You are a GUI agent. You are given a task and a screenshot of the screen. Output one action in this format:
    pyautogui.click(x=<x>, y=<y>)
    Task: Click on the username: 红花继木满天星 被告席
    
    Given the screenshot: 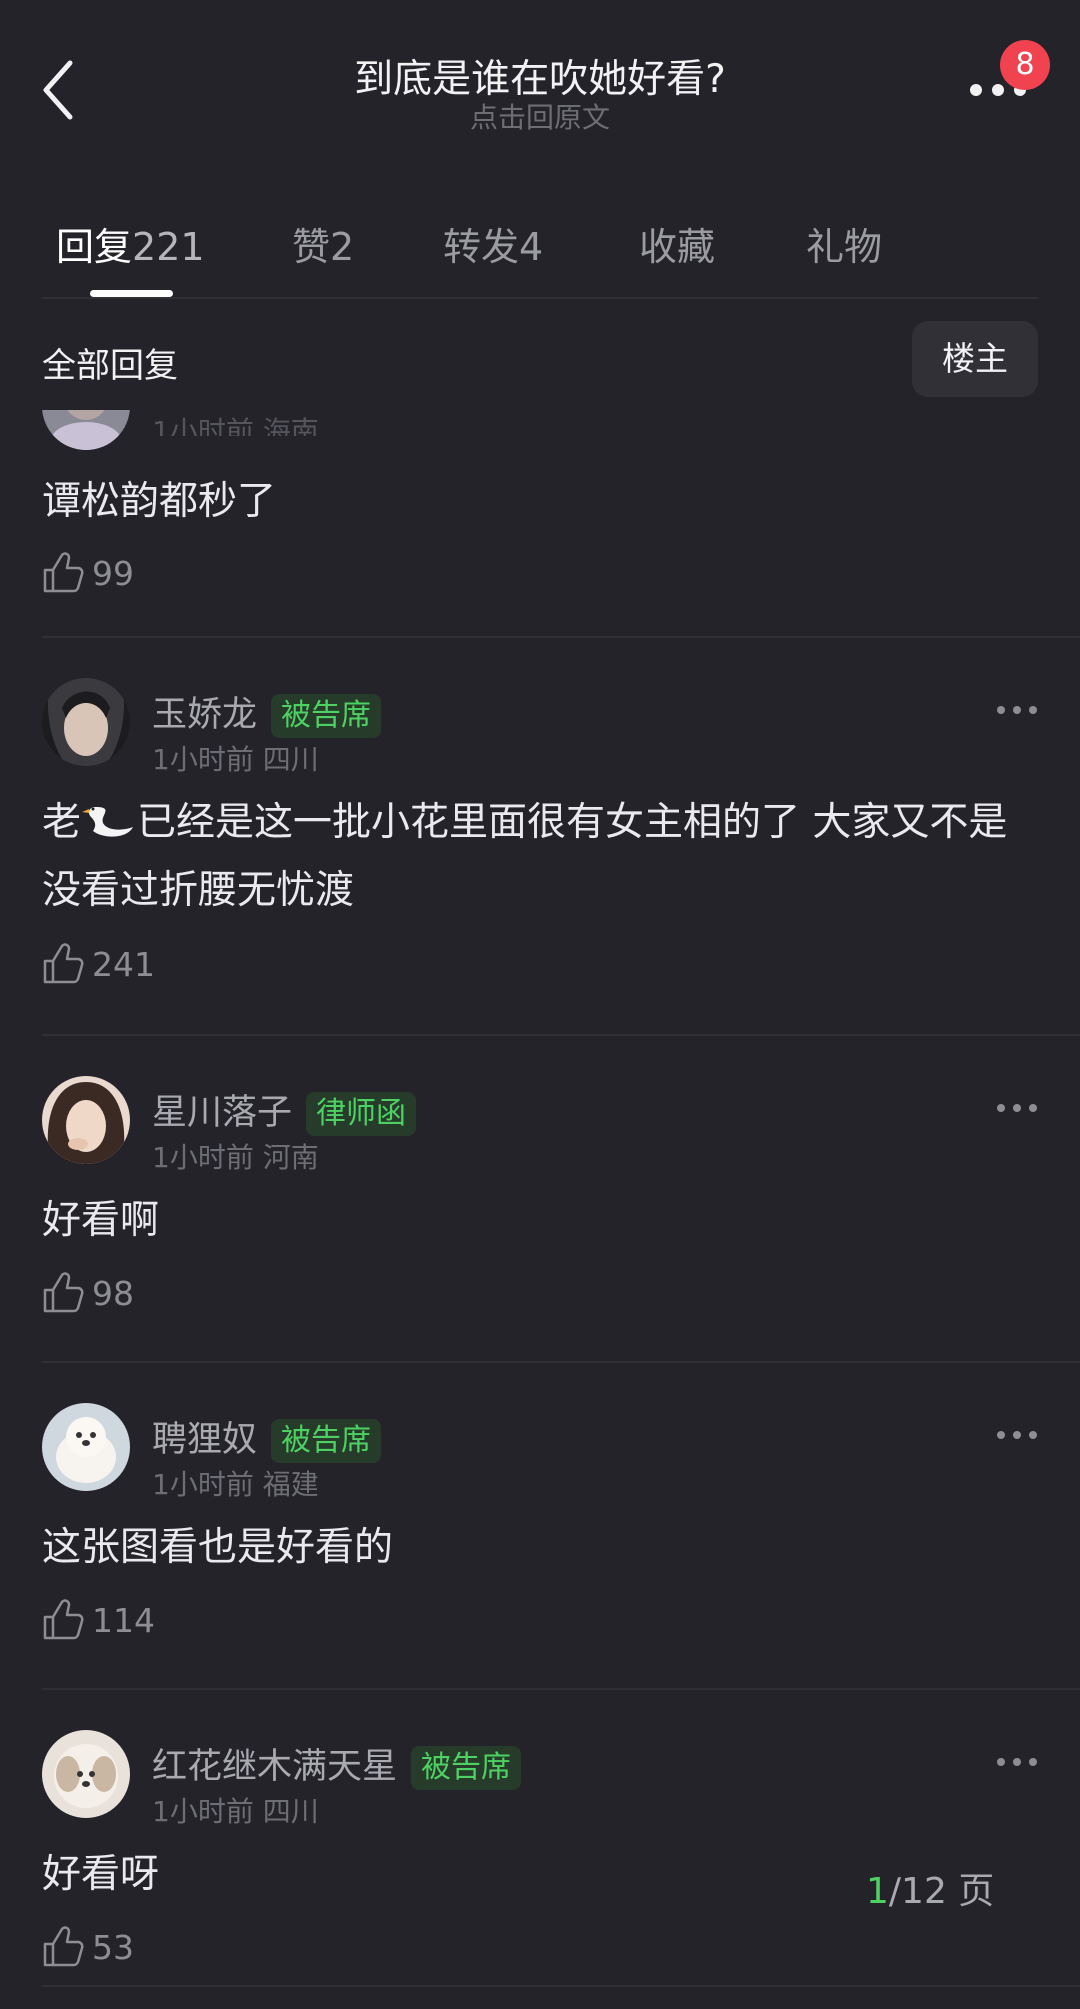 What is the action you would take?
    pyautogui.click(x=337, y=1764)
    